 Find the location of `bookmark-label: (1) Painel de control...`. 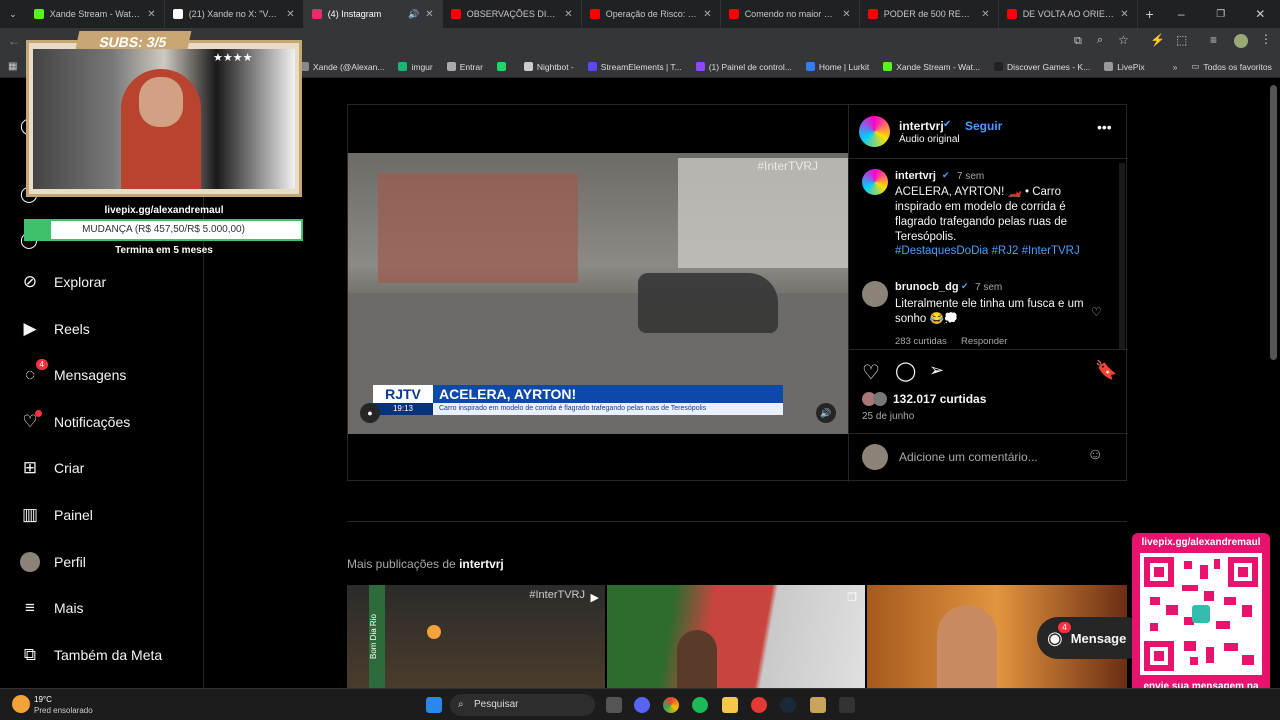

bookmark-label: (1) Painel de control... is located at coordinates (750, 66).